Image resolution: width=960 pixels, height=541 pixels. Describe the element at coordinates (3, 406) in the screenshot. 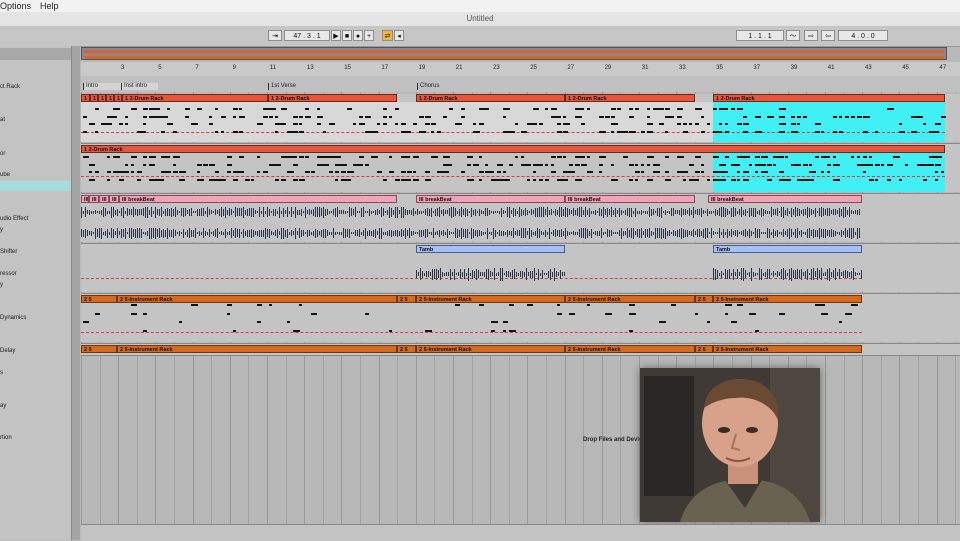

I see `browser-item: ay` at that location.